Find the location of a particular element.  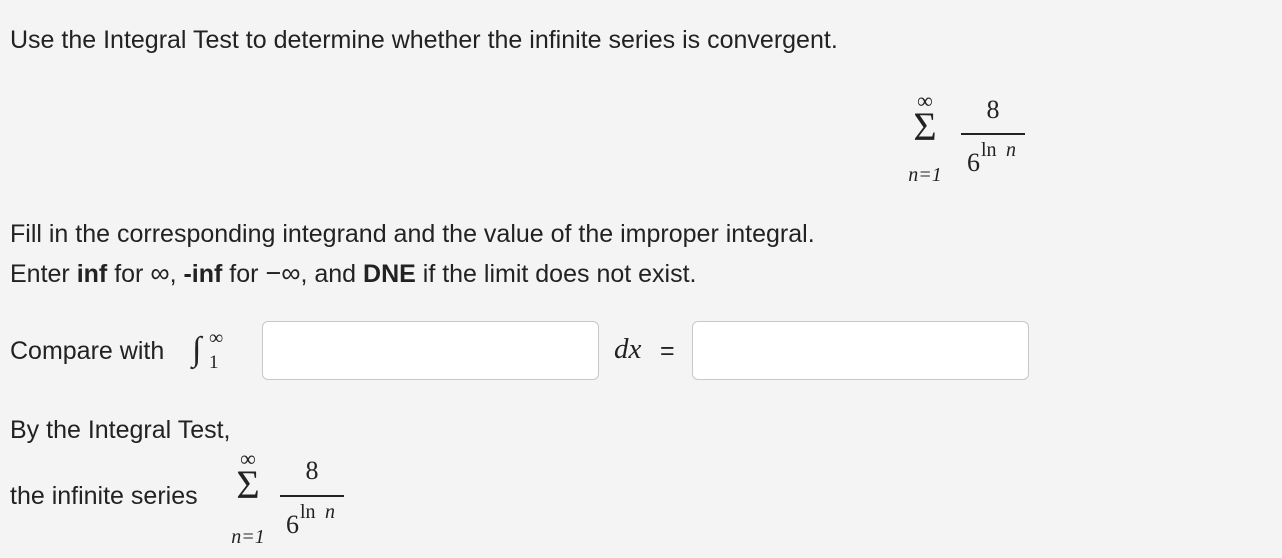

dx-label: dx is located at coordinates (628, 349).